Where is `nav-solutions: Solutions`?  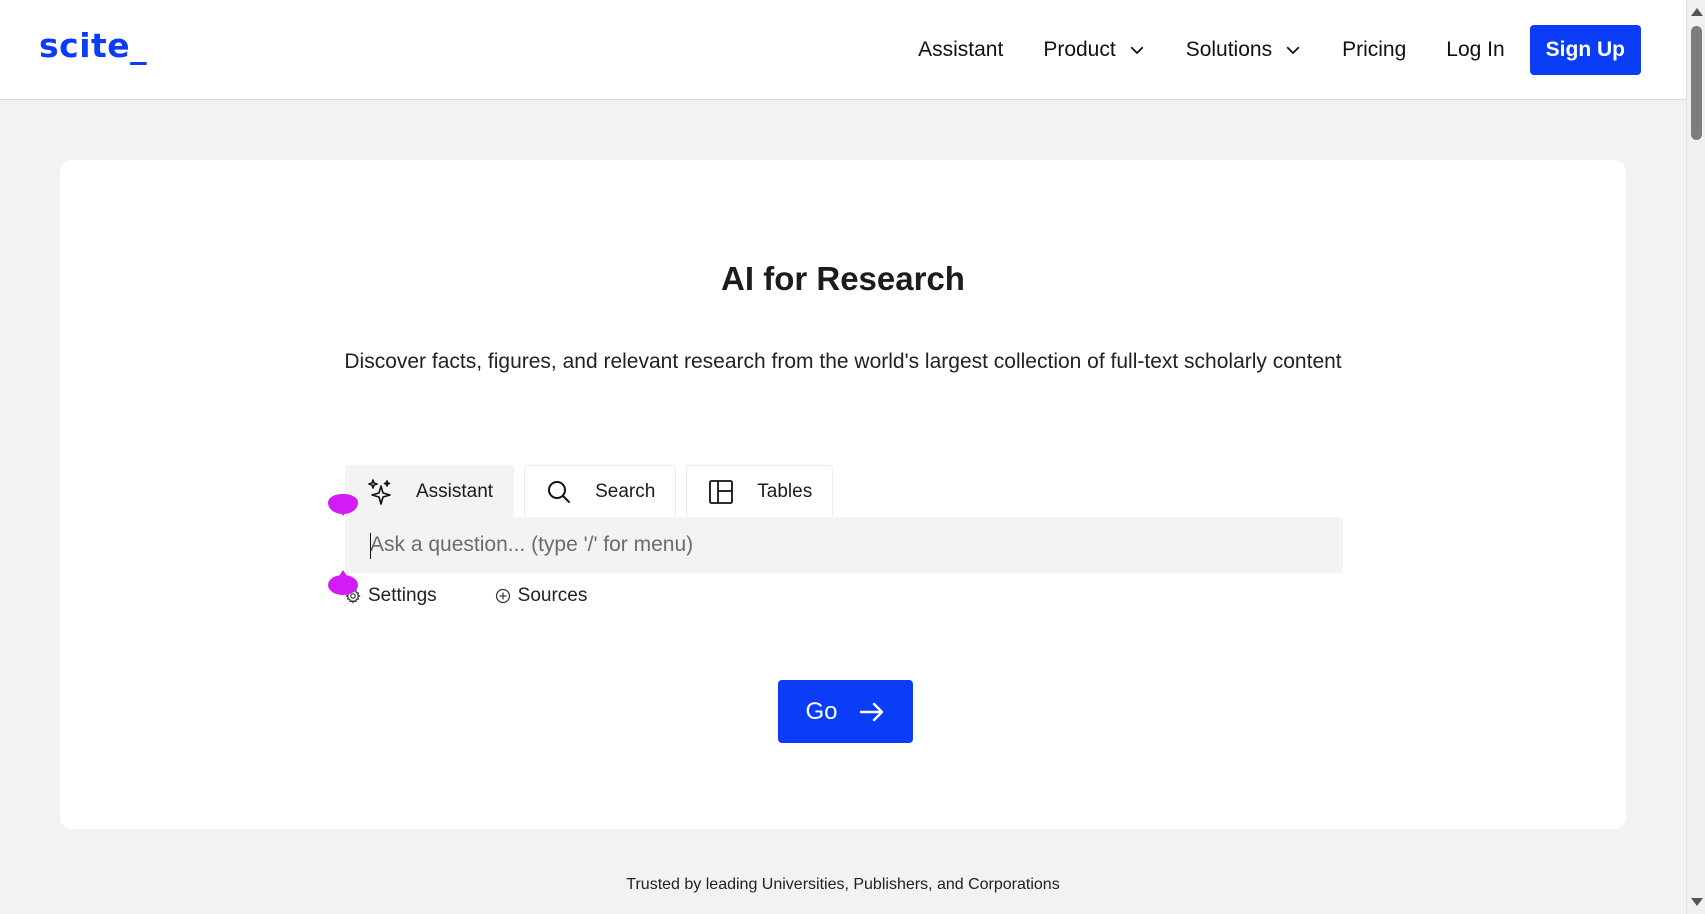
nav-solutions: Solutions is located at coordinates (1244, 50).